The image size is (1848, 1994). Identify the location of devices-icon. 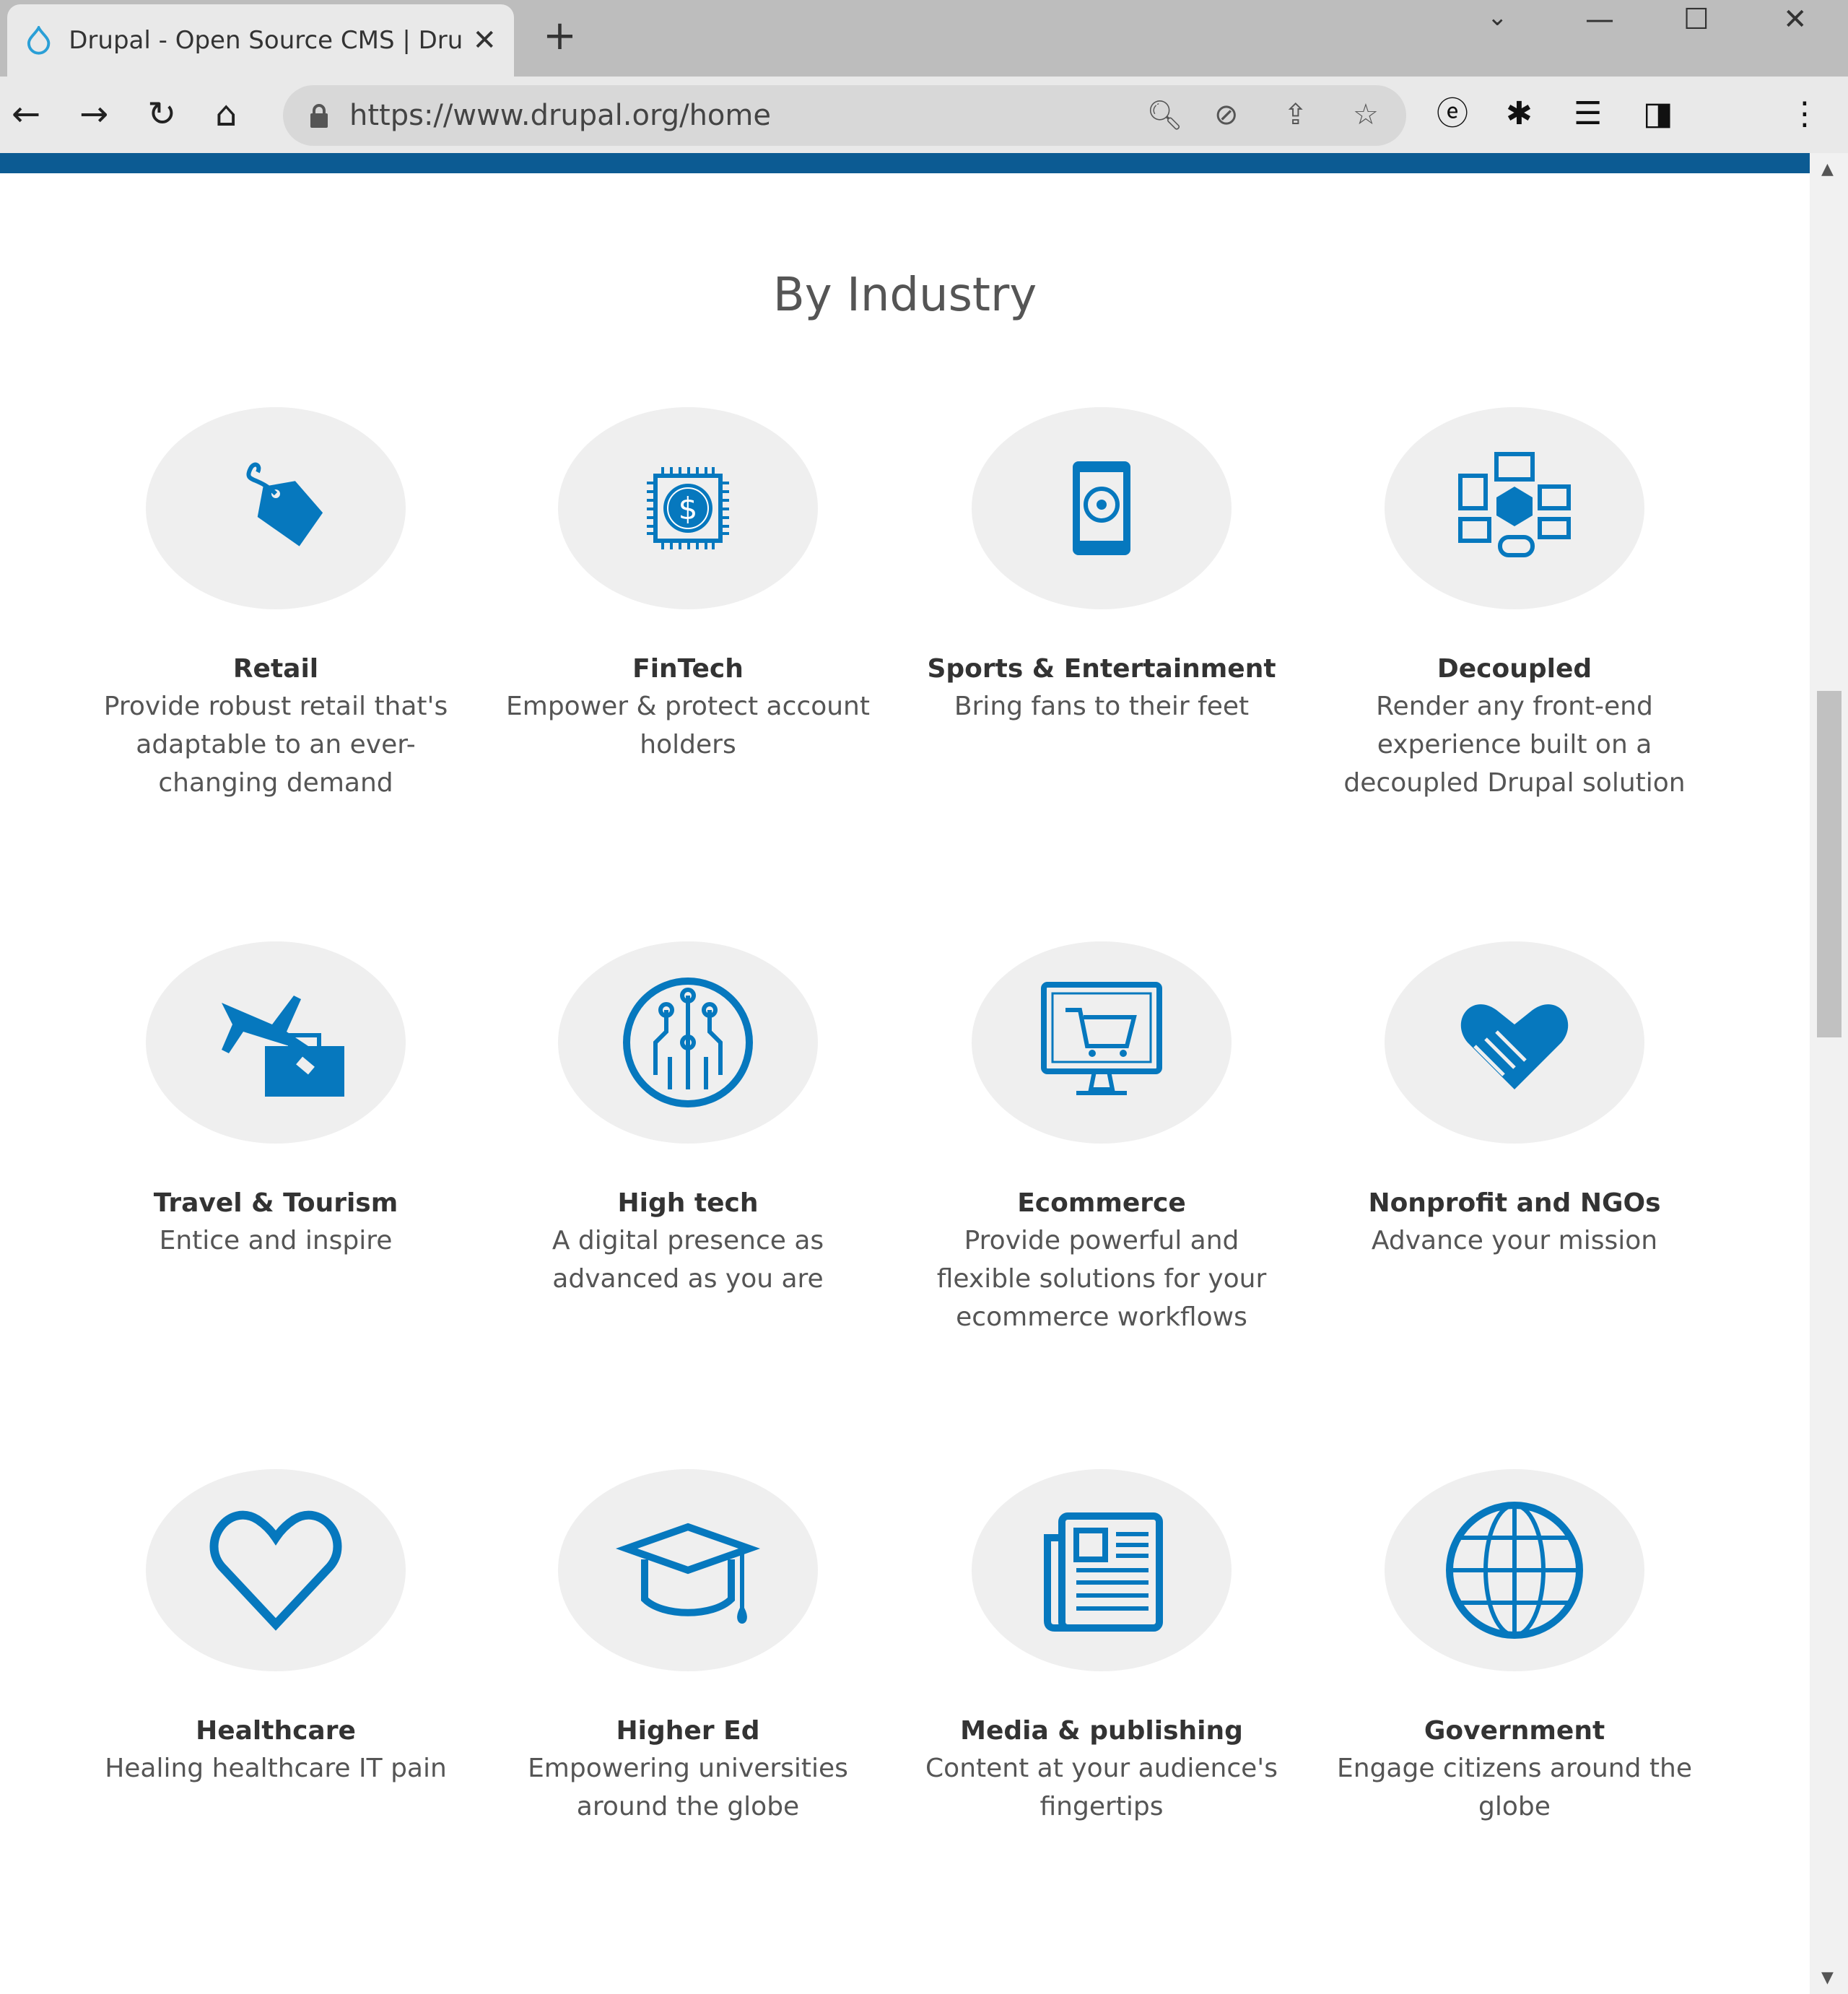
(1515, 505).